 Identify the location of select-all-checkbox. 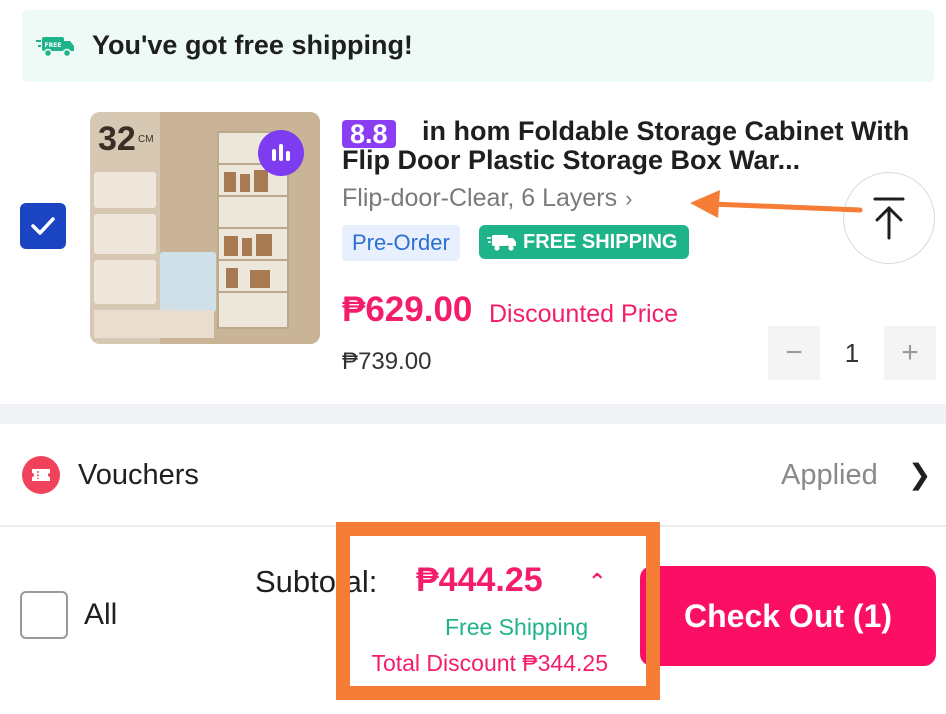
(44, 615).